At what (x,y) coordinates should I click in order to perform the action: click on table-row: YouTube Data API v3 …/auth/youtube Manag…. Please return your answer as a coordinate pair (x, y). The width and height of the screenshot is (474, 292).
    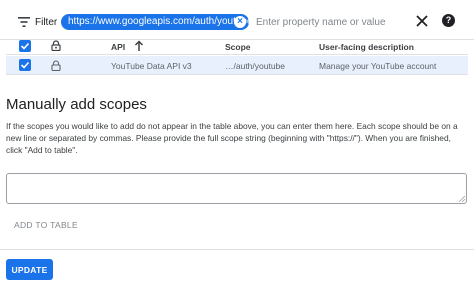
    Looking at the image, I should click on (237, 65).